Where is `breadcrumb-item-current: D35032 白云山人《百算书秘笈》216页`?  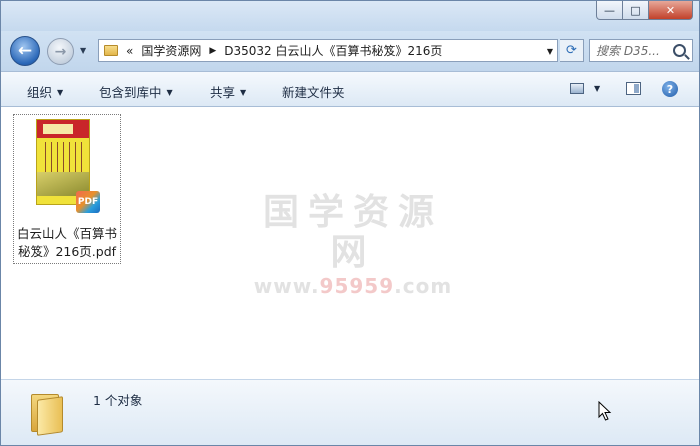 breadcrumb-item-current: D35032 白云山人《百算书秘笈》216页 is located at coordinates (333, 50).